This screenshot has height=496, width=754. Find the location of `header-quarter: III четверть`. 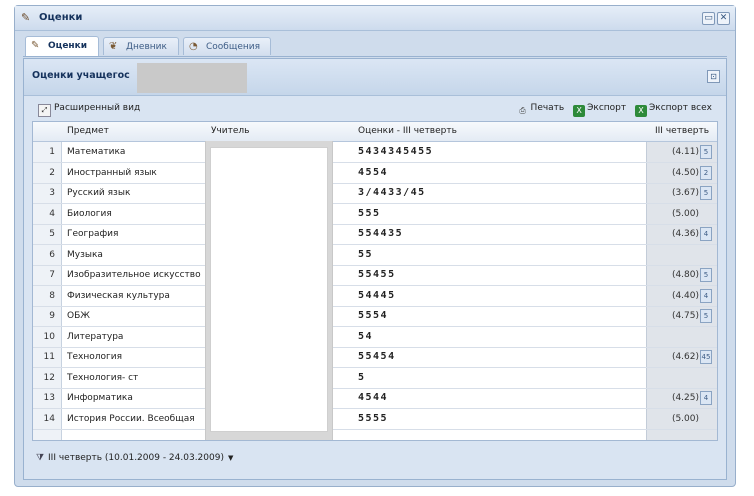

header-quarter: III четверть is located at coordinates (682, 131).